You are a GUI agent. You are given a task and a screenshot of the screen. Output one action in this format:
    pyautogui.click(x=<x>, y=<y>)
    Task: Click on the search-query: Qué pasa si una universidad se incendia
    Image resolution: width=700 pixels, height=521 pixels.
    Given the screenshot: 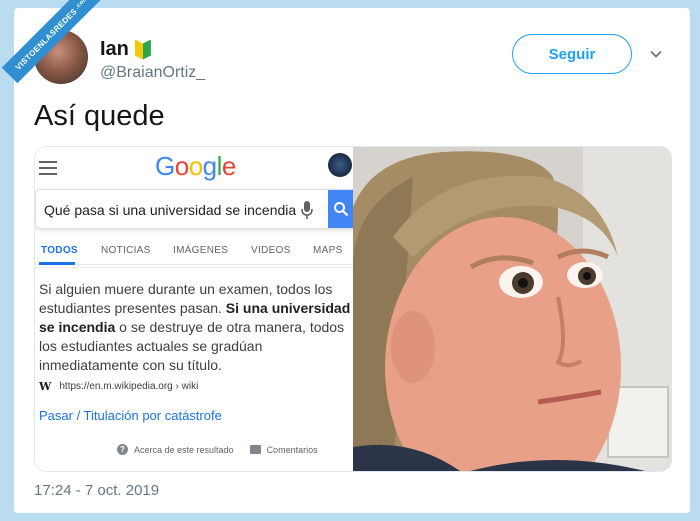 What is the action you would take?
    pyautogui.click(x=170, y=210)
    